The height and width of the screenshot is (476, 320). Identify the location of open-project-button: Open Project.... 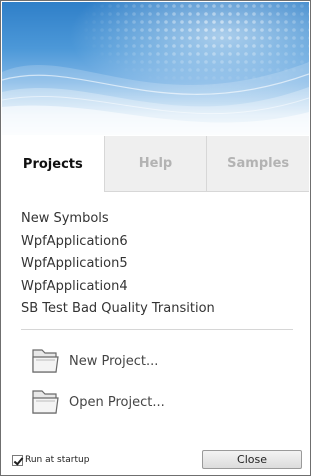
(129, 402).